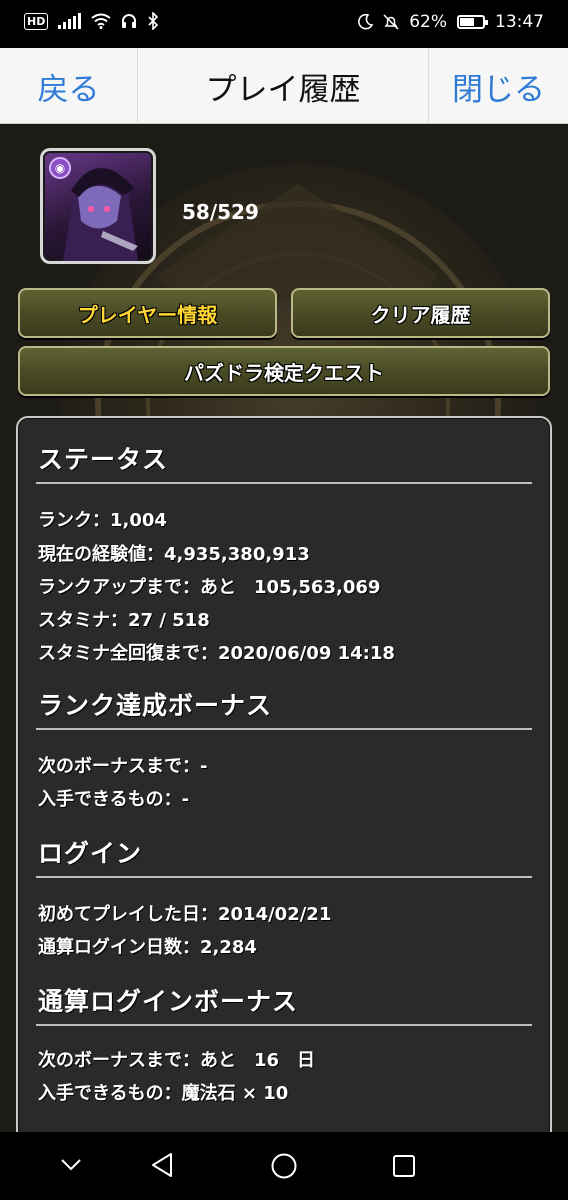 The width and height of the screenshot is (568, 1200). I want to click on wifi-icon, so click(101, 21).